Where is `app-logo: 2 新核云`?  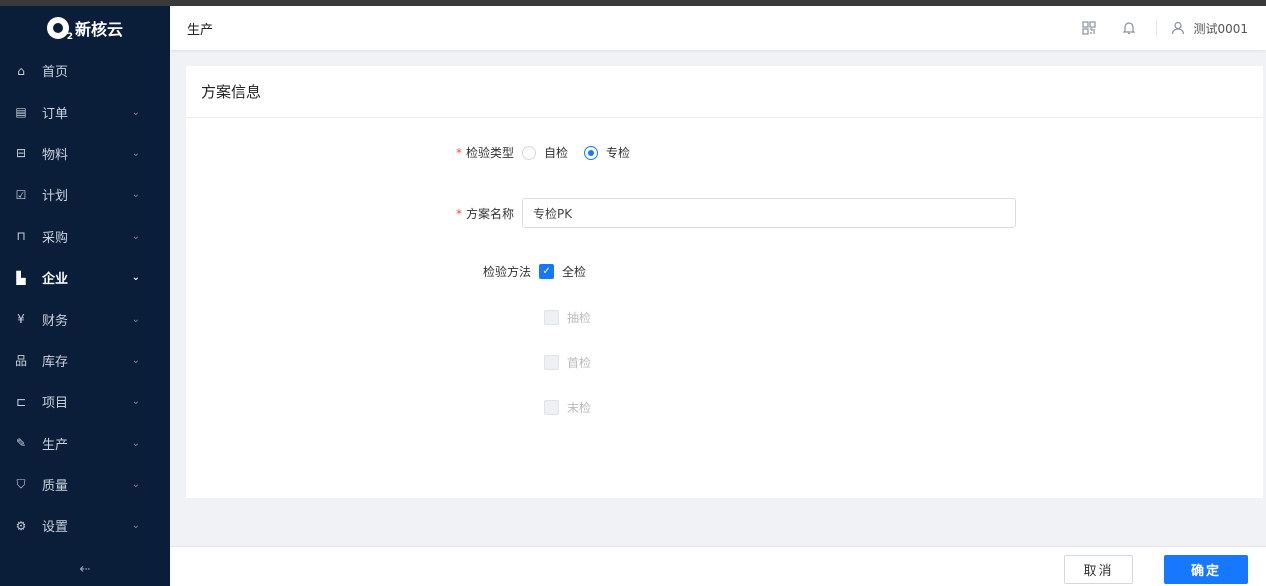
app-logo: 2 新核云 is located at coordinates (85, 28).